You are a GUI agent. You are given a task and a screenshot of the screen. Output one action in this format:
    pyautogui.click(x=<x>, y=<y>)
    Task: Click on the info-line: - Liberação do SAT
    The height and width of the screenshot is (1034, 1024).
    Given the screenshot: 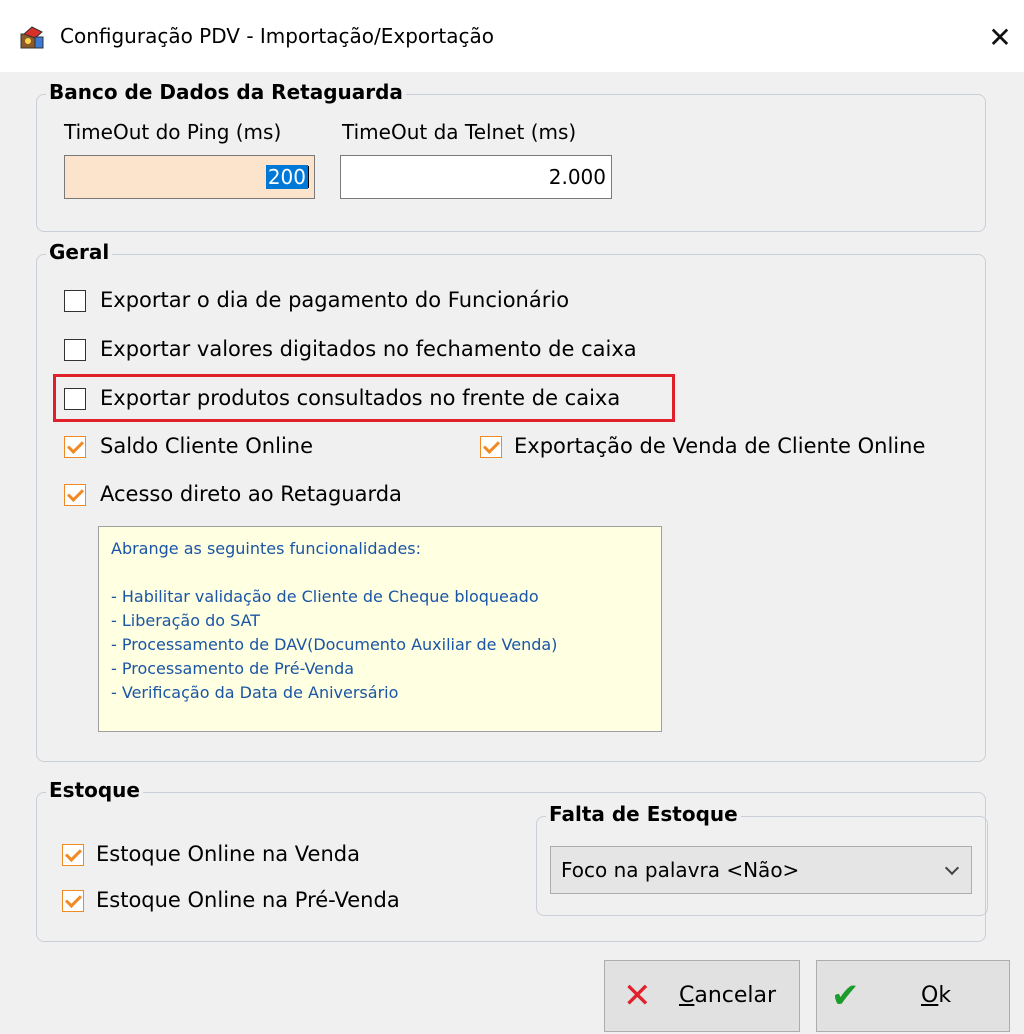 What is the action you would take?
    pyautogui.click(x=186, y=620)
    